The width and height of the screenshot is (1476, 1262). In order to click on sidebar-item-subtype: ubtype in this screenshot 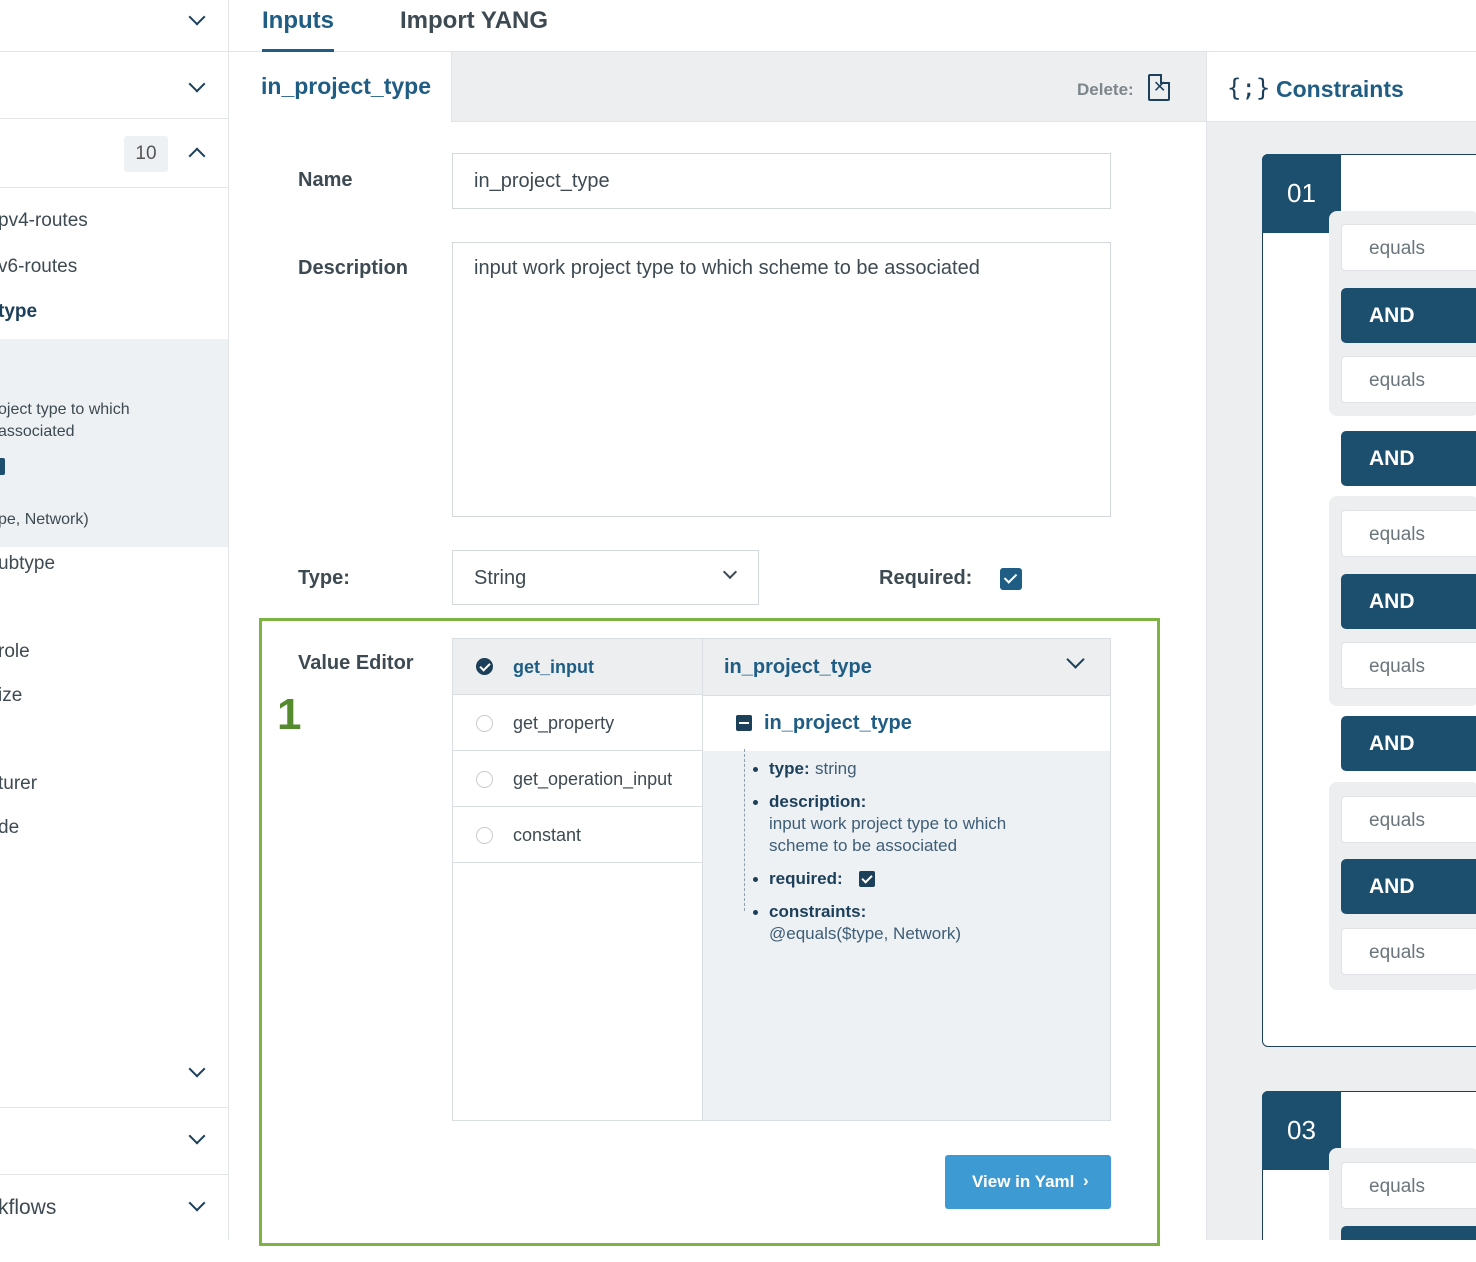, I will do `click(27, 564)`.